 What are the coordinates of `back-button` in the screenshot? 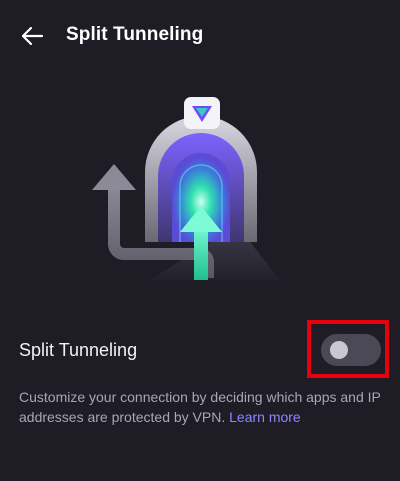 It's located at (32, 36).